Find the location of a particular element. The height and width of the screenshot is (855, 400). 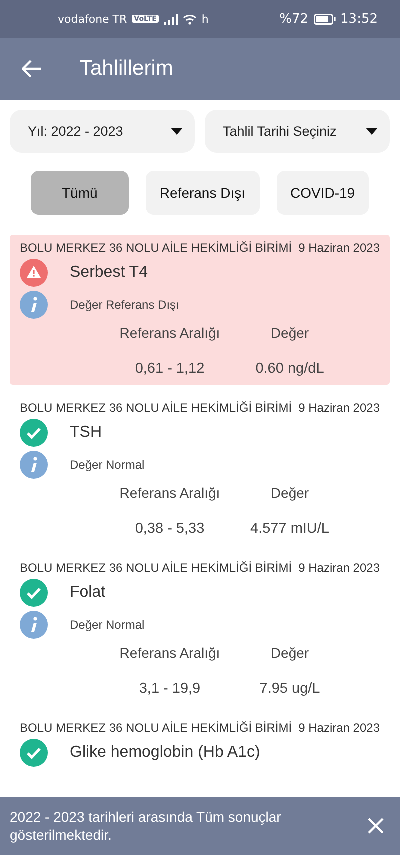

close-button is located at coordinates (376, 826).